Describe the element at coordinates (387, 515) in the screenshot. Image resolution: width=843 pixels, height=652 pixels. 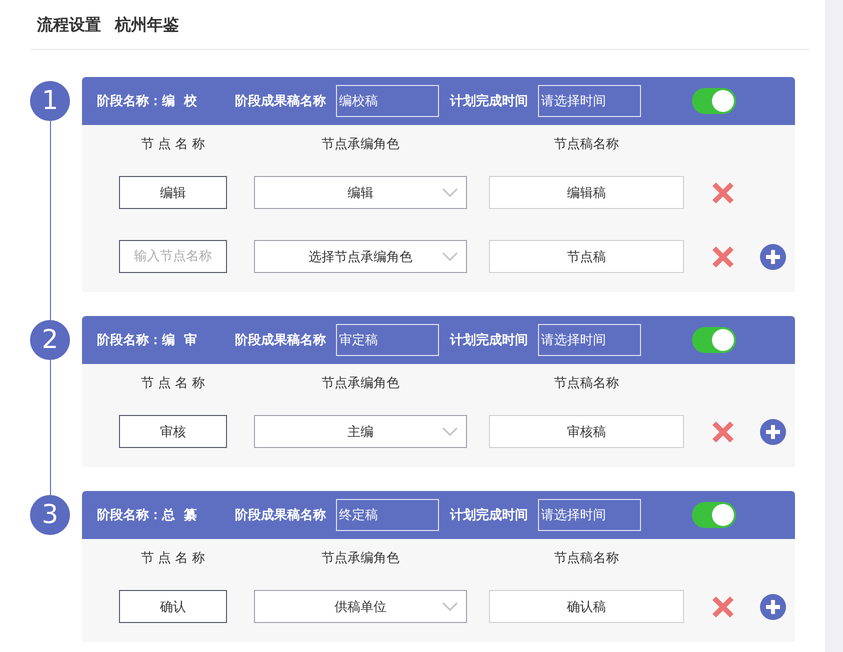
I see `output-name-field: 终定稿` at that location.